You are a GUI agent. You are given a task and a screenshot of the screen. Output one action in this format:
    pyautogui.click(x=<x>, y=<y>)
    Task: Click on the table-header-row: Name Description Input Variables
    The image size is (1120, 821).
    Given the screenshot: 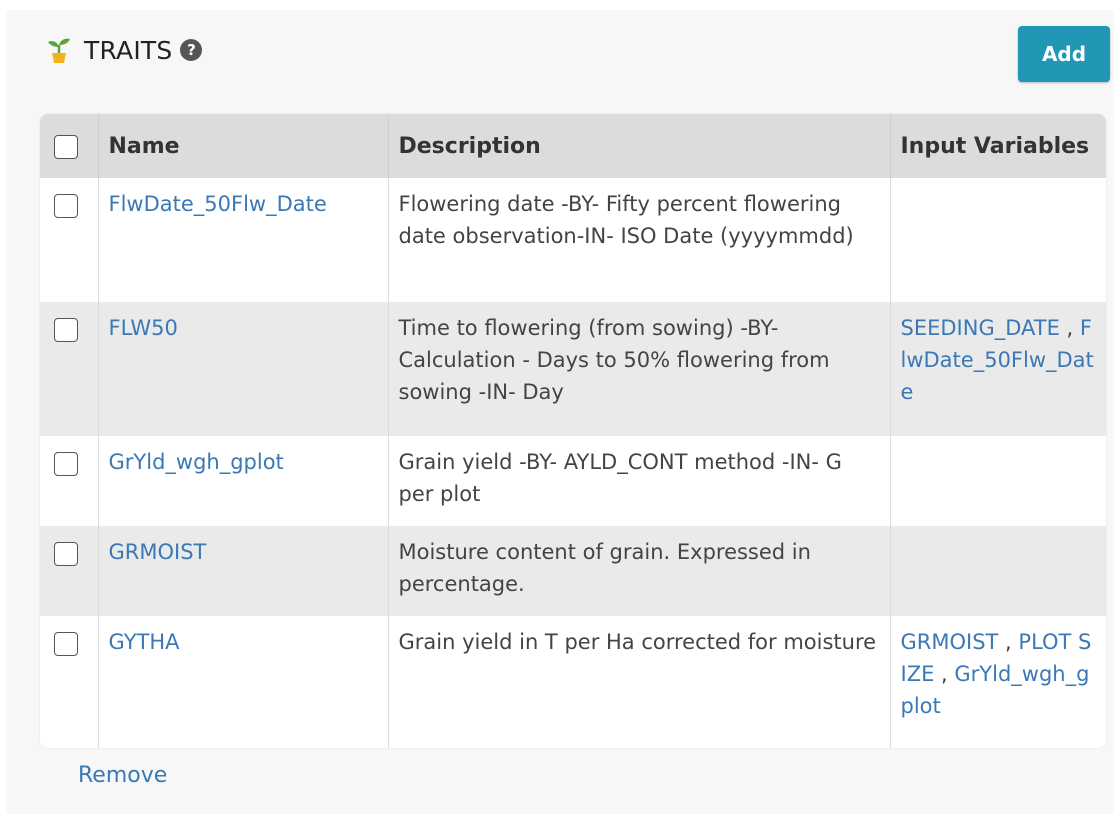 What is the action you would take?
    pyautogui.click(x=573, y=146)
    